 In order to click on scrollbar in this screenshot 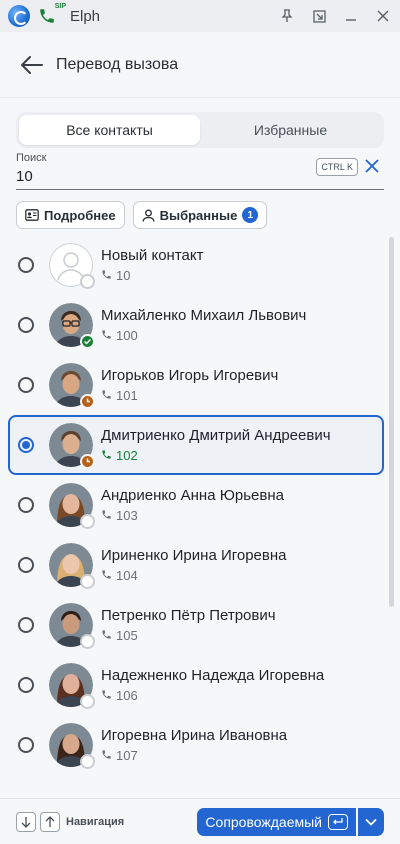, I will do `click(391, 515)`.